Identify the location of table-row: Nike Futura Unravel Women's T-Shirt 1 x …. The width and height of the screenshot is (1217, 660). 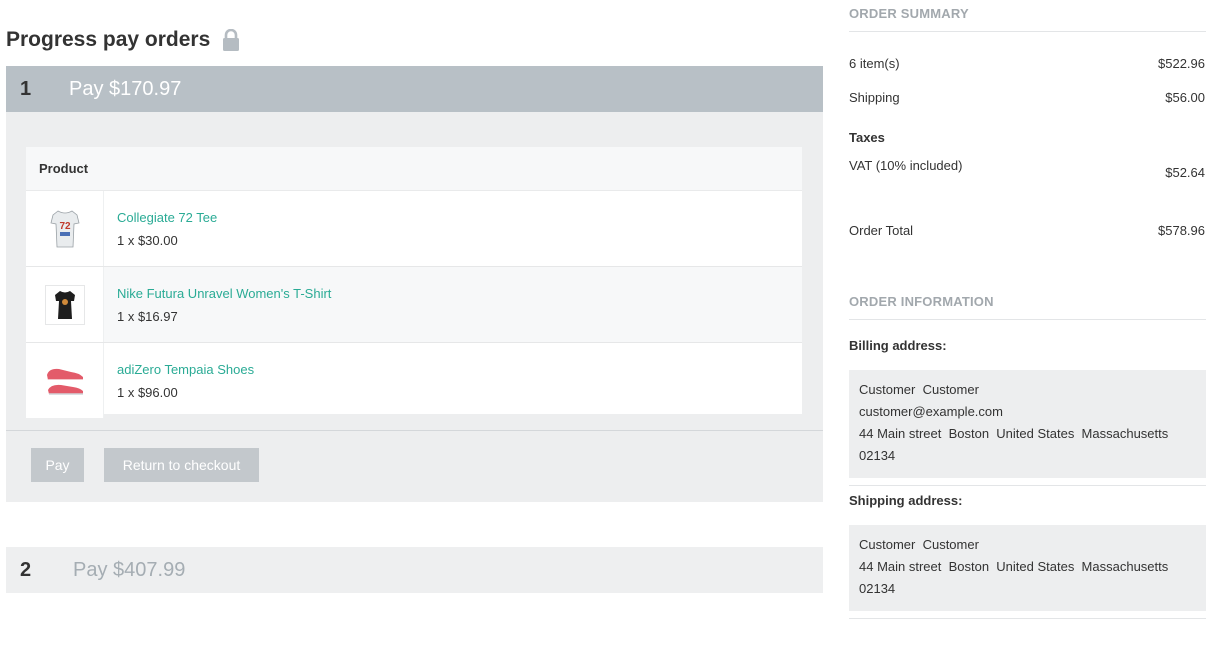
(414, 305).